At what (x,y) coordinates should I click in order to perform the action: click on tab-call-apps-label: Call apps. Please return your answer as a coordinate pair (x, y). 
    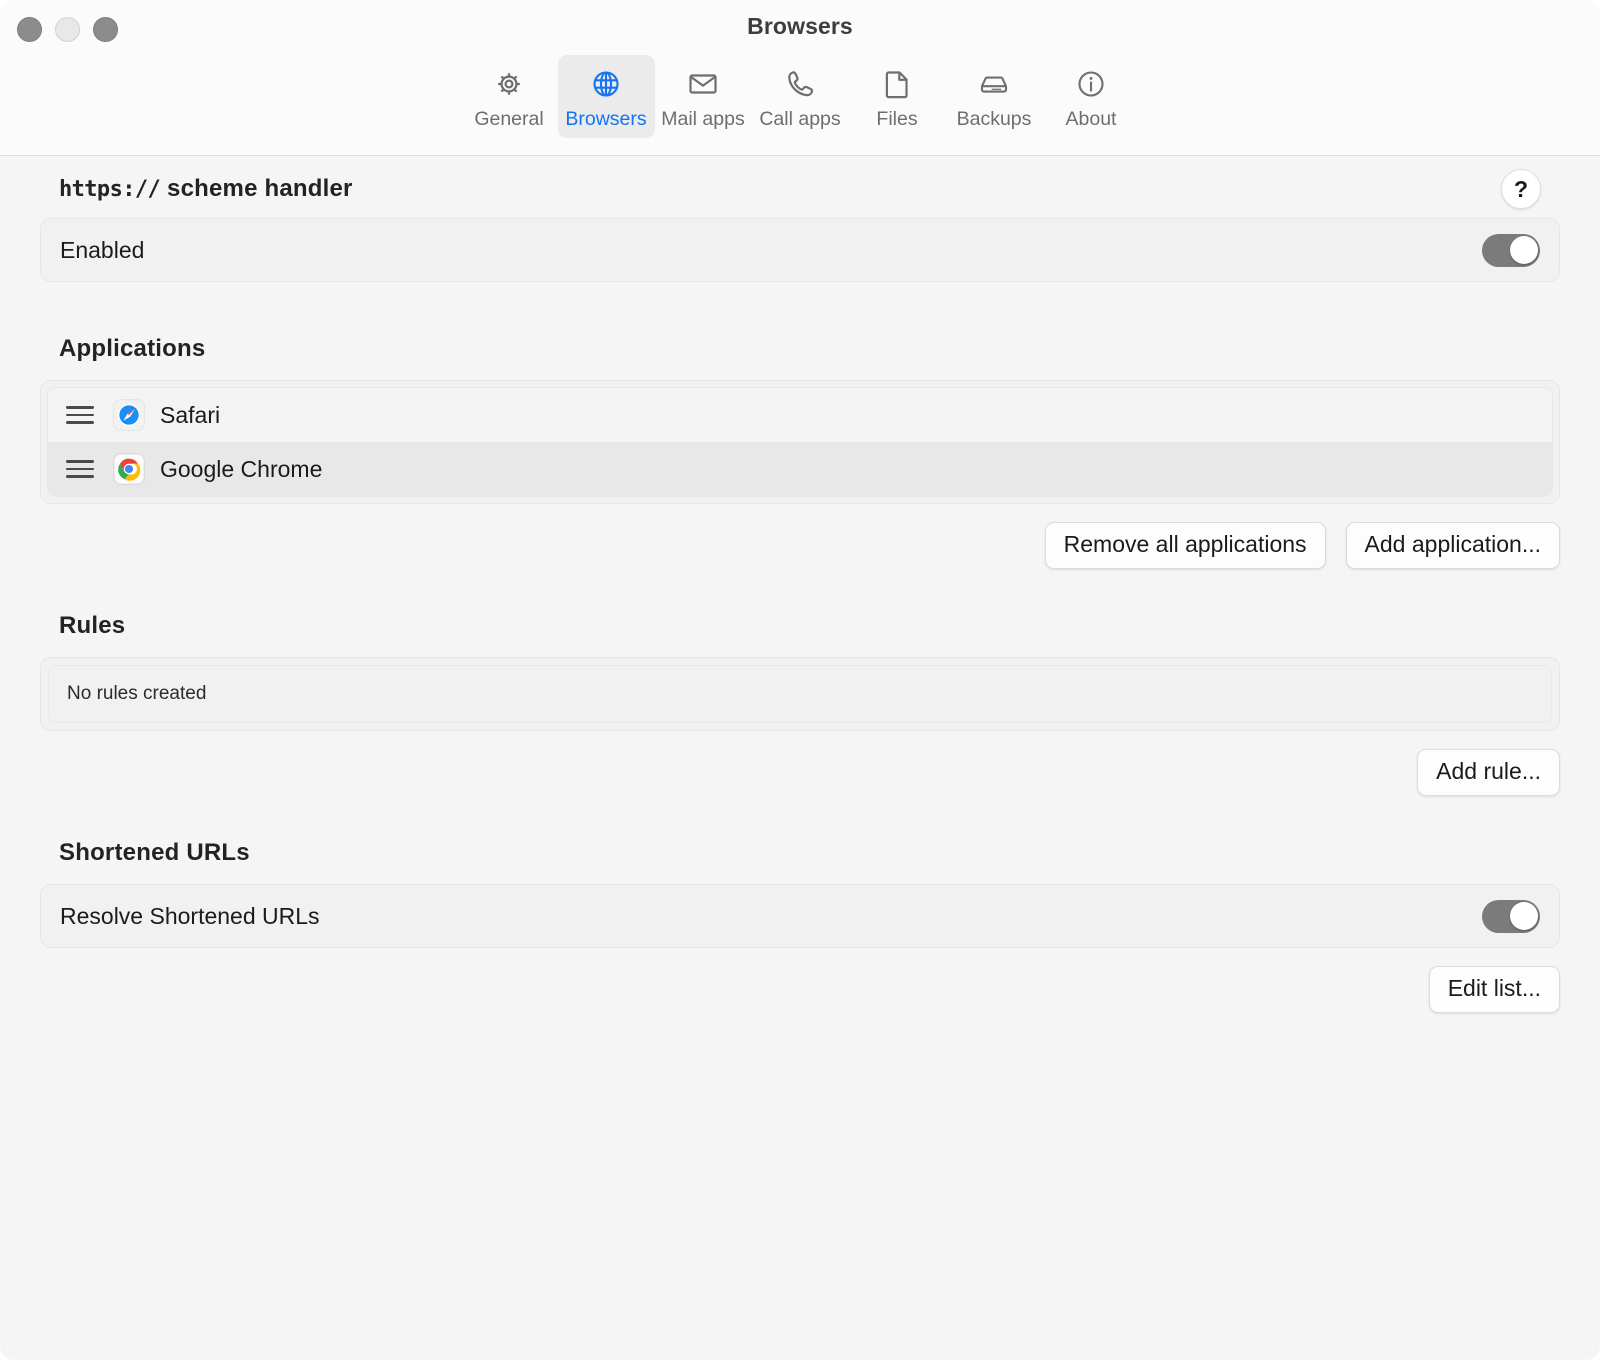
    Looking at the image, I should click on (800, 119).